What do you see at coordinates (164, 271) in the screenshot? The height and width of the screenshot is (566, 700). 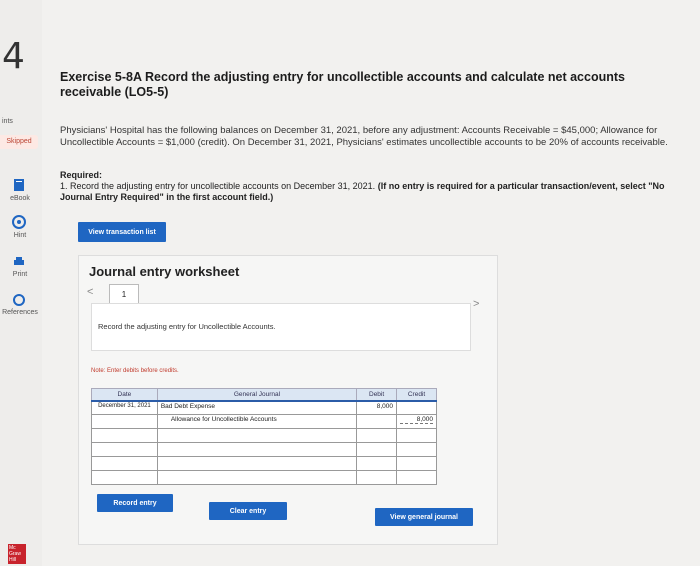 I see `worksheet-title: Journal entry worksheet` at bounding box center [164, 271].